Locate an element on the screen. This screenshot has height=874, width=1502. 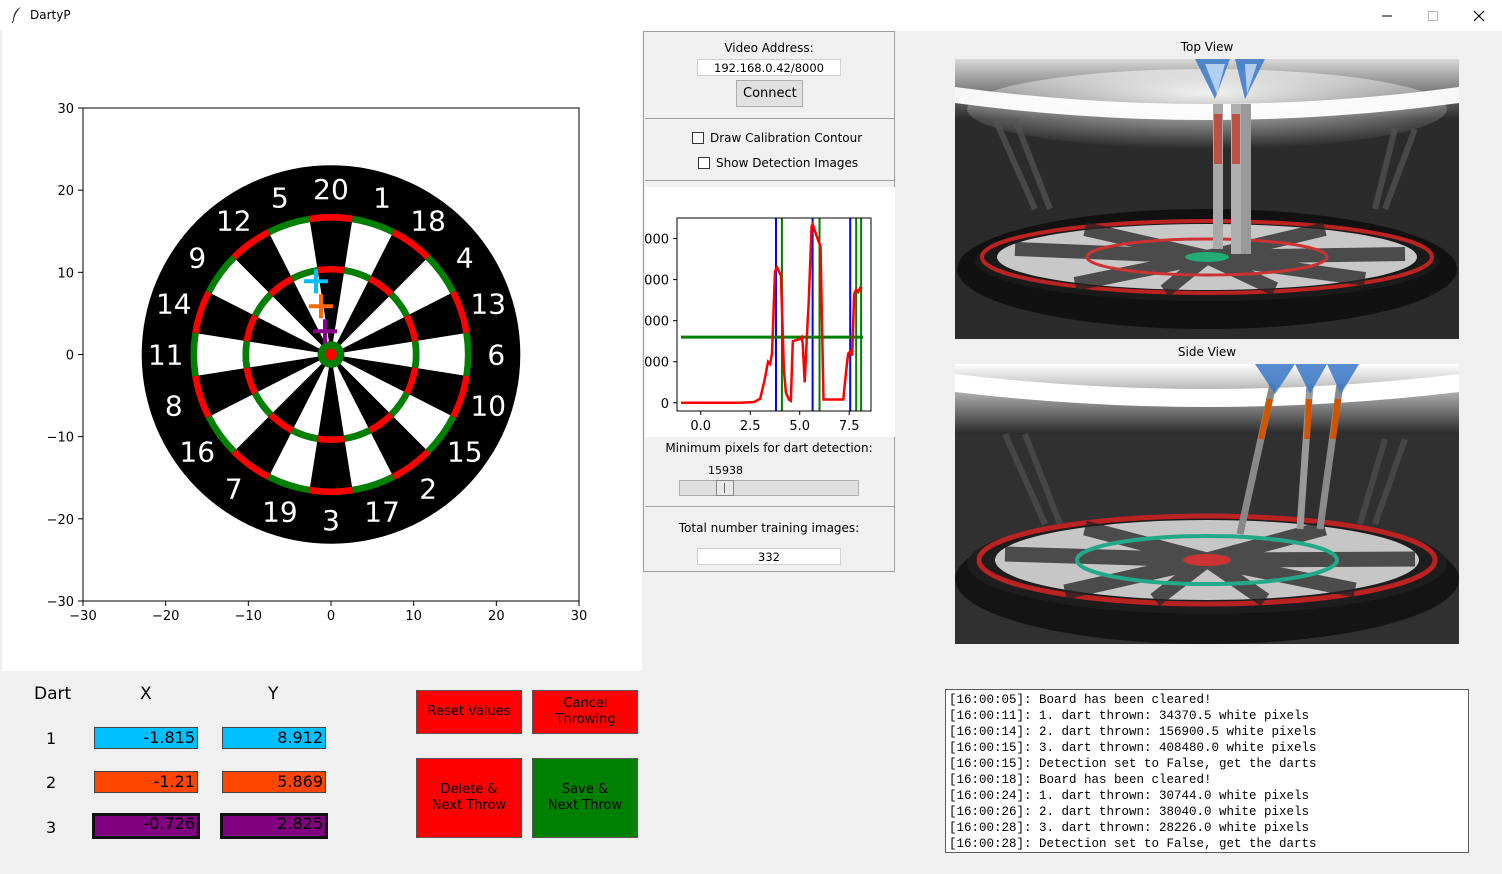
sector-number-label: 17 is located at coordinates (382, 512).